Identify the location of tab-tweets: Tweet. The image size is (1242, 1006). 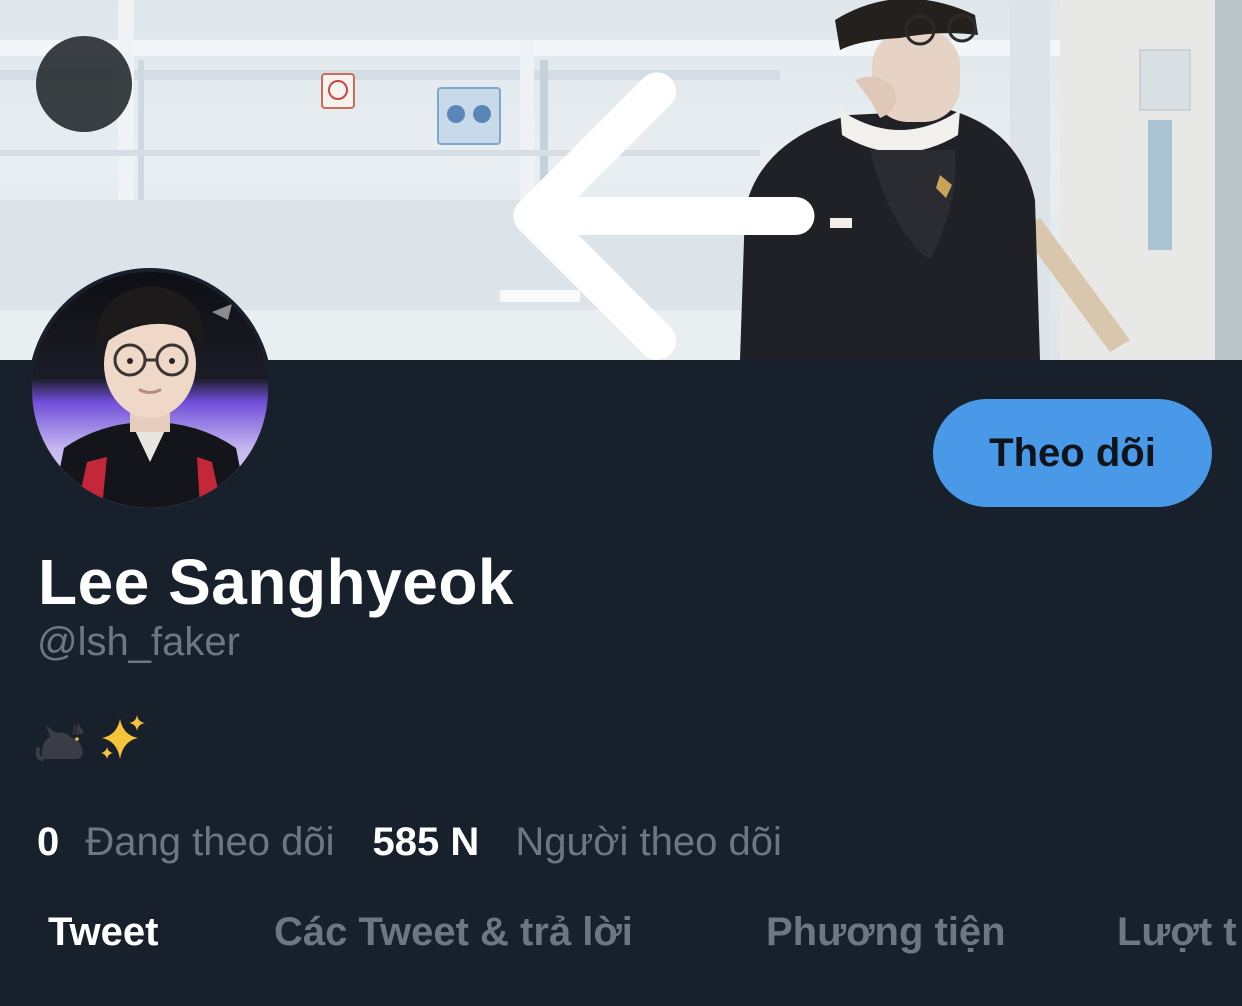
(103, 932).